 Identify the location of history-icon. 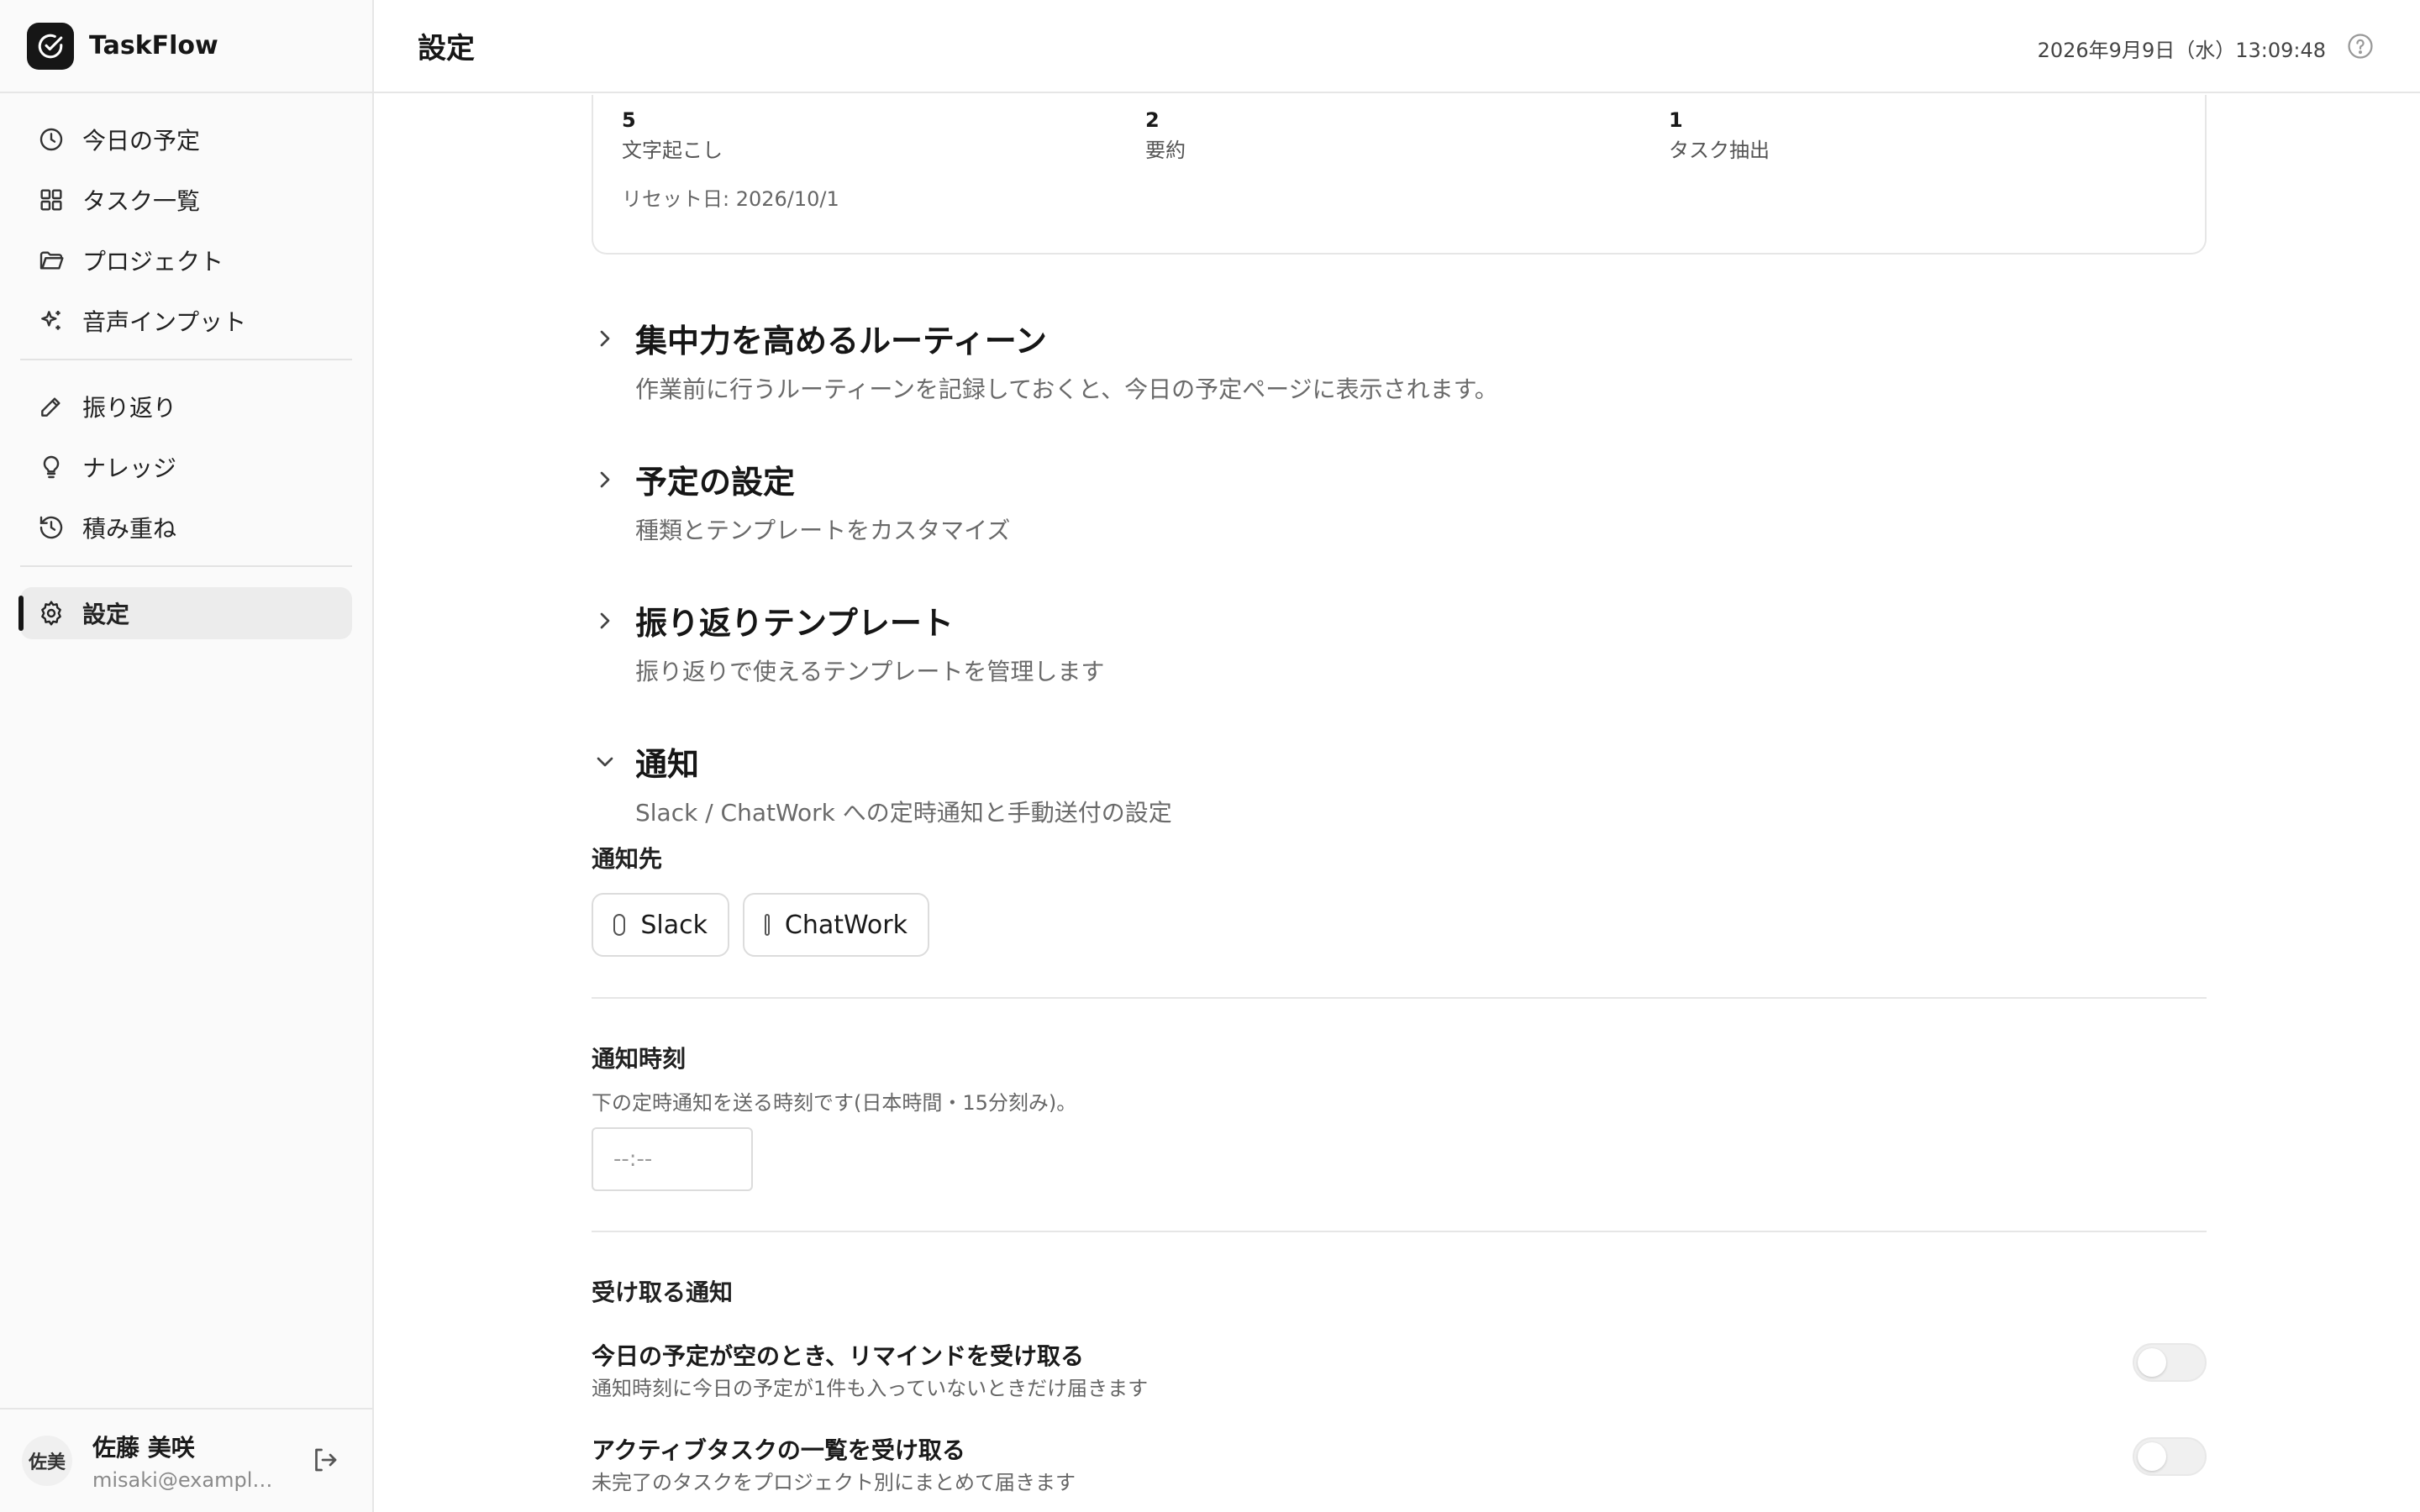
(52, 527).